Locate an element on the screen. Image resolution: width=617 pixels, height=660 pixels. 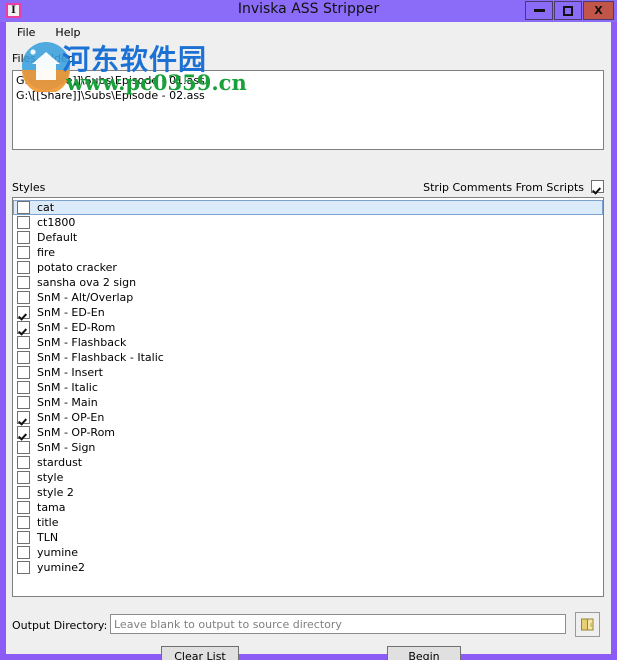
menu-item-help: Help is located at coordinates (67, 32).